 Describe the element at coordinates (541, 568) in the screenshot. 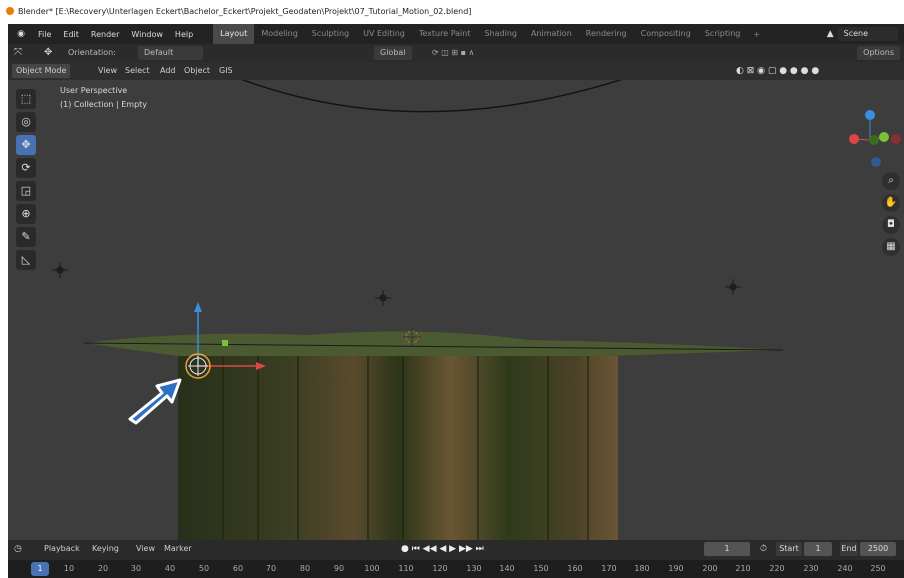

I see `frame-tick: 150` at that location.